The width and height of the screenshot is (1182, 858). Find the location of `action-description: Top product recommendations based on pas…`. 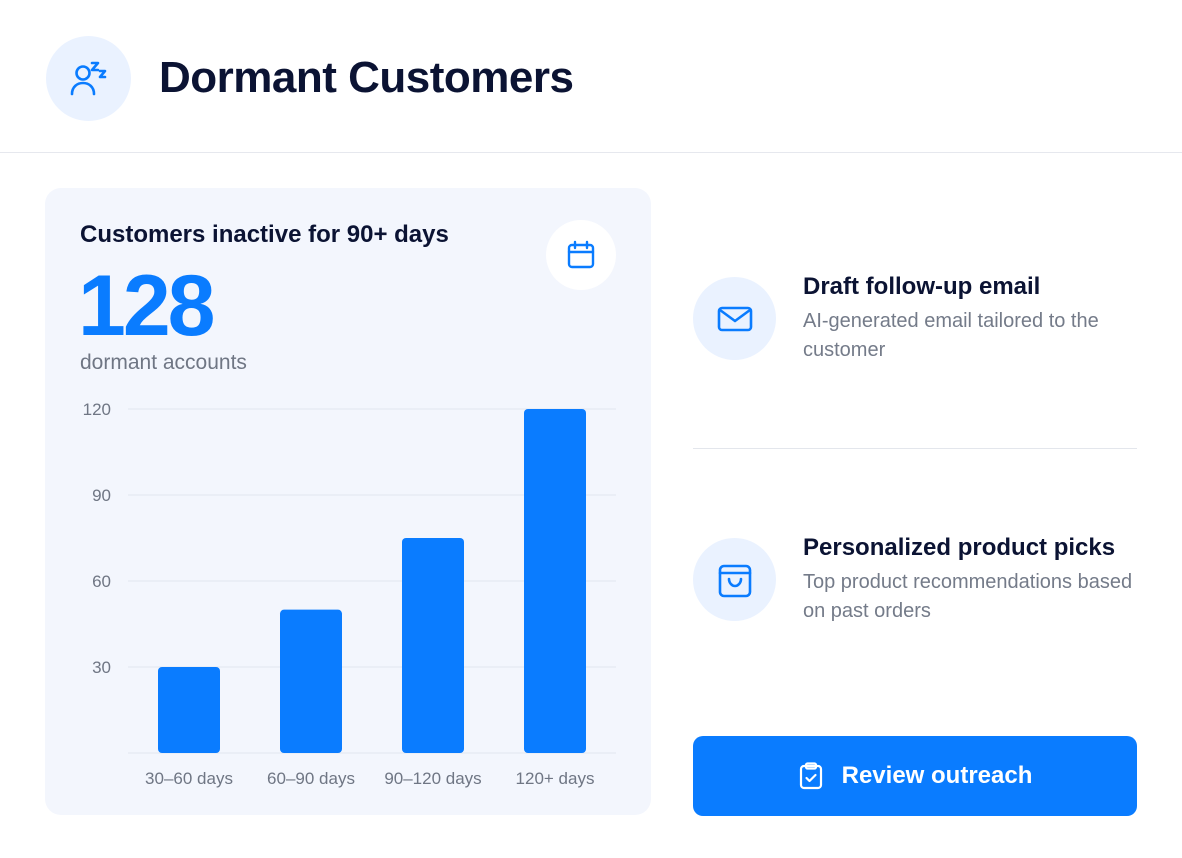

action-description: Top product recommendations based on pas… is located at coordinates (968, 596).